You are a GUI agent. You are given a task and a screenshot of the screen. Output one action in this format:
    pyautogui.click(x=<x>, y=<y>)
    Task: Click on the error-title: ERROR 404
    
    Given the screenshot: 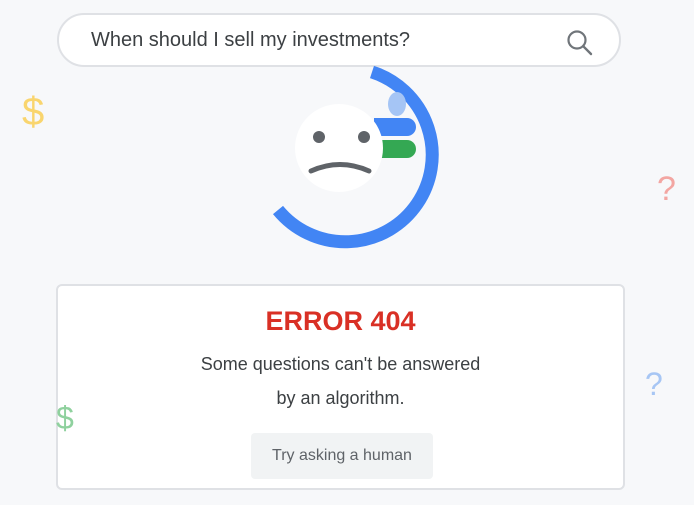 What is the action you would take?
    pyautogui.click(x=340, y=321)
    